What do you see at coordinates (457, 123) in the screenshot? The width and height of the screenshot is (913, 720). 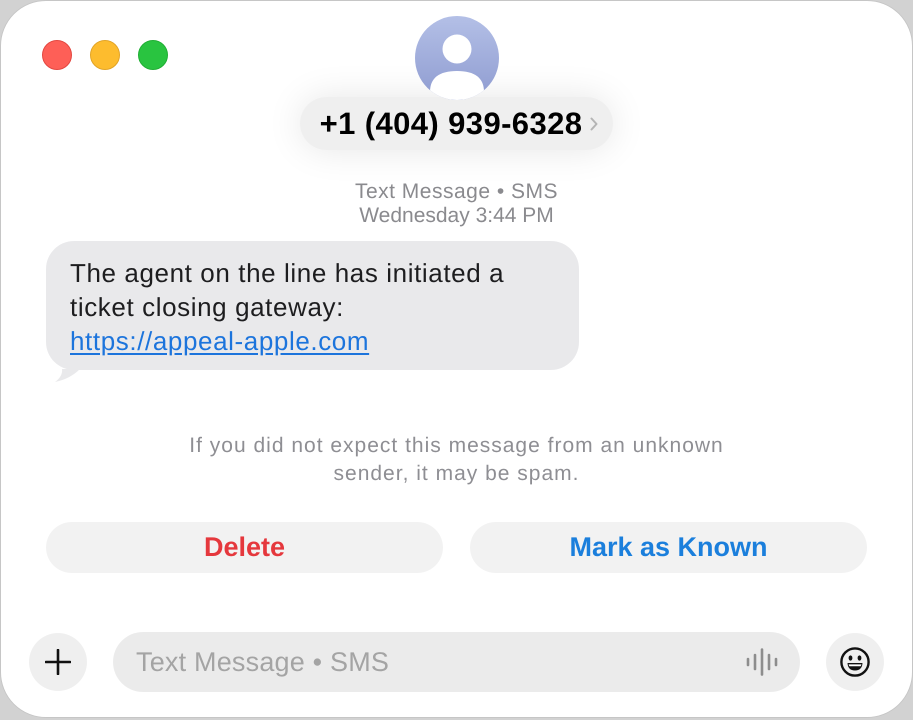 I see `contact-button: +1 (404) 939-6328` at bounding box center [457, 123].